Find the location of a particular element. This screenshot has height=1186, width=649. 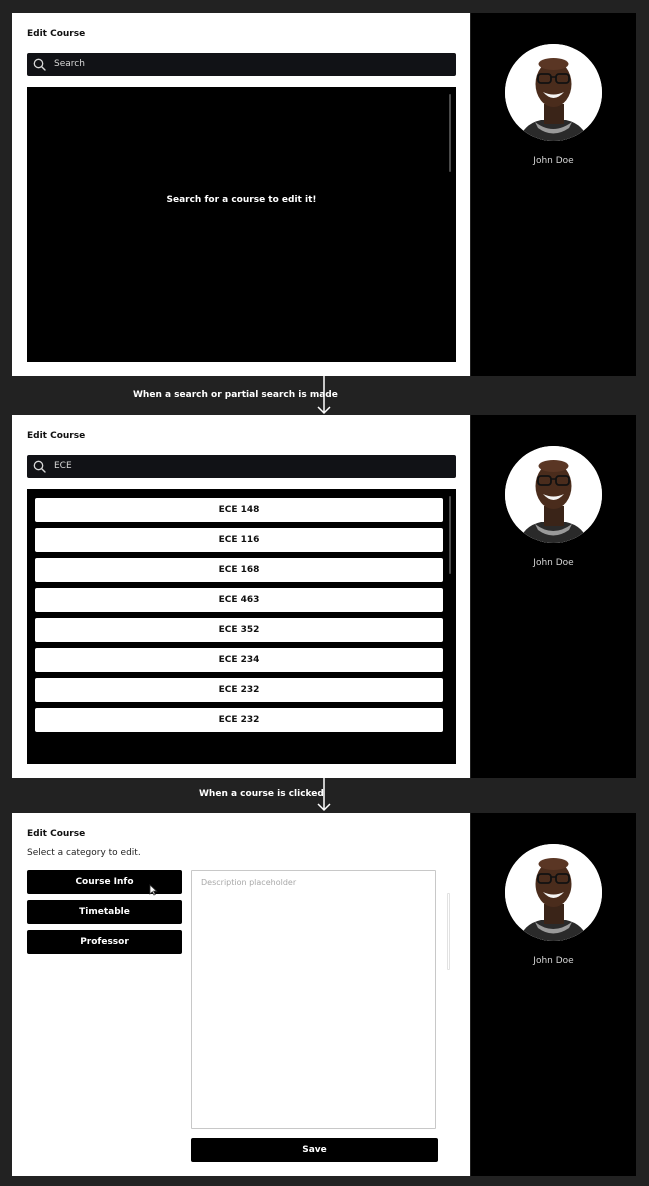

course-result-button: ECE 116 is located at coordinates (239, 540).